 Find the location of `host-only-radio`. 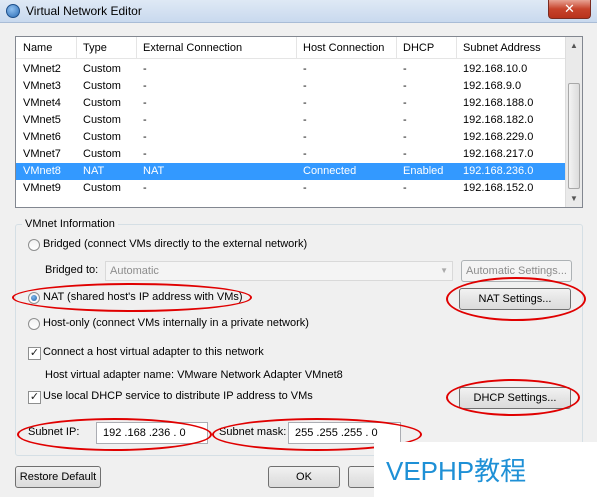

host-only-radio is located at coordinates (34, 324).